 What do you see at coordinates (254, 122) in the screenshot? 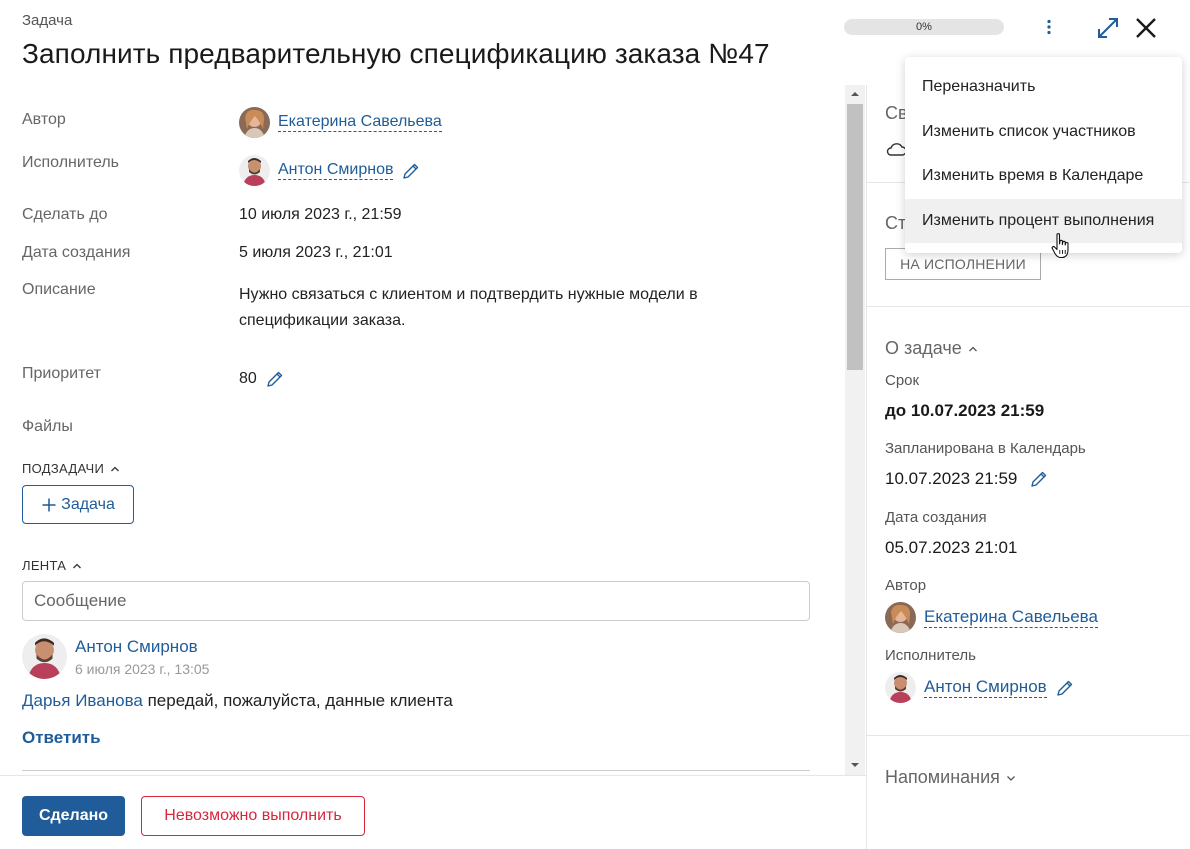
I see `author-avatar` at bounding box center [254, 122].